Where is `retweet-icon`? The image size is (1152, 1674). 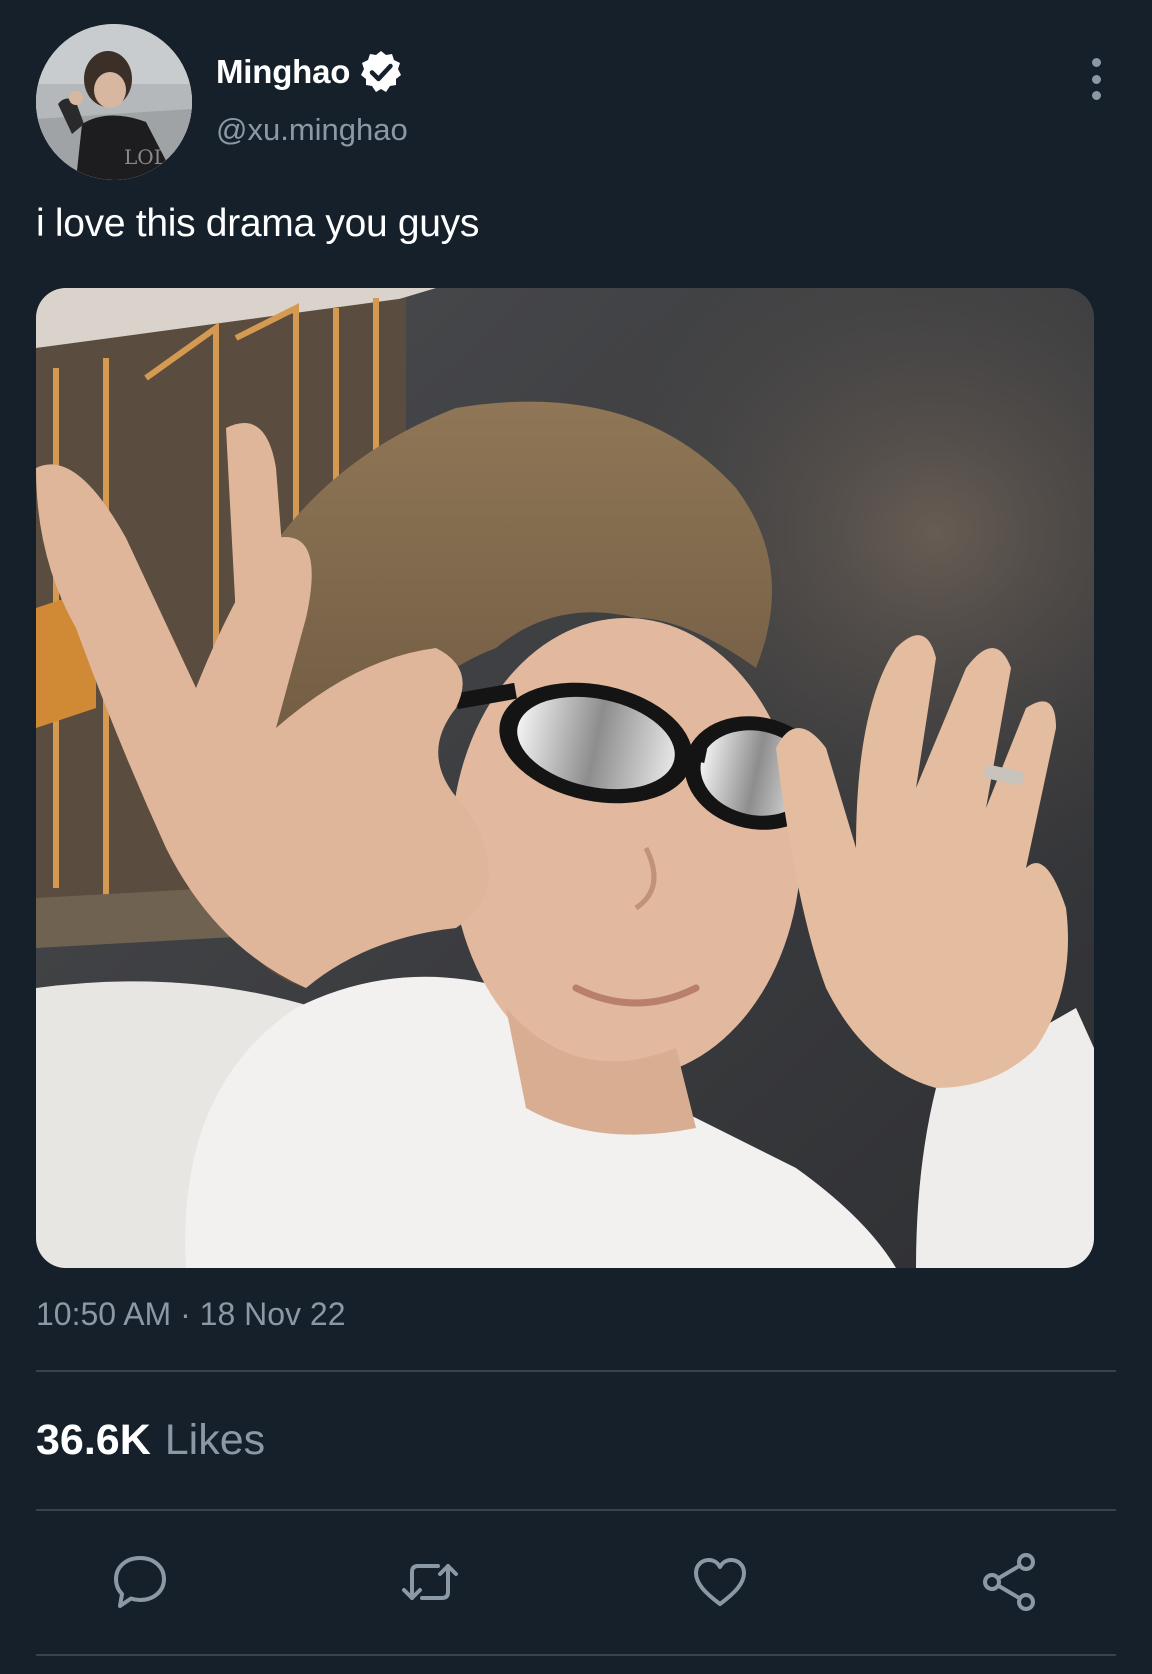 retweet-icon is located at coordinates (430, 1582).